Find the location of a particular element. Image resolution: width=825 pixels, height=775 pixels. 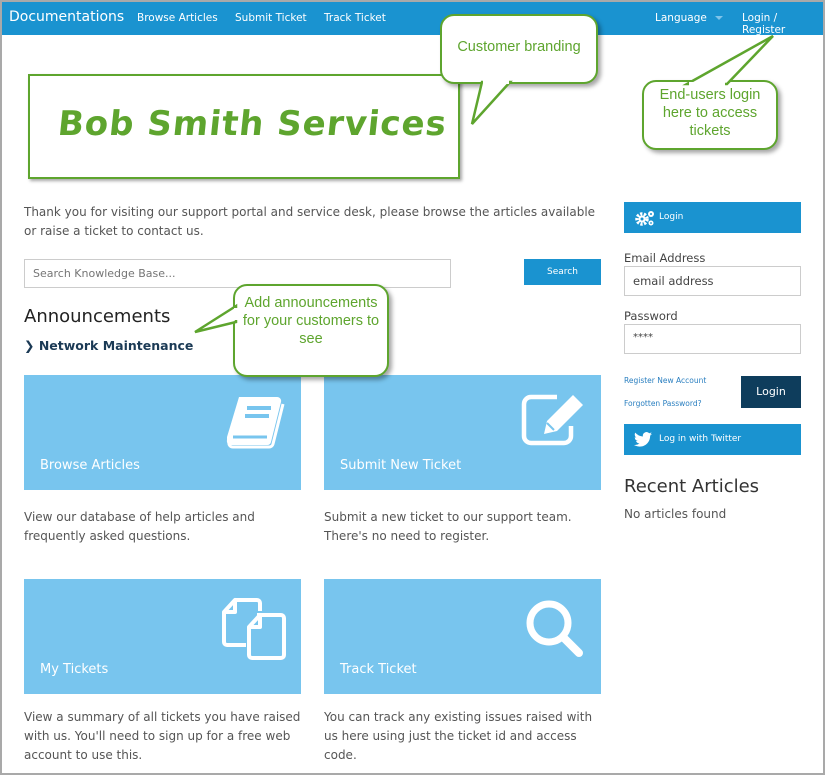

tile-label: Track Ticket is located at coordinates (378, 669).